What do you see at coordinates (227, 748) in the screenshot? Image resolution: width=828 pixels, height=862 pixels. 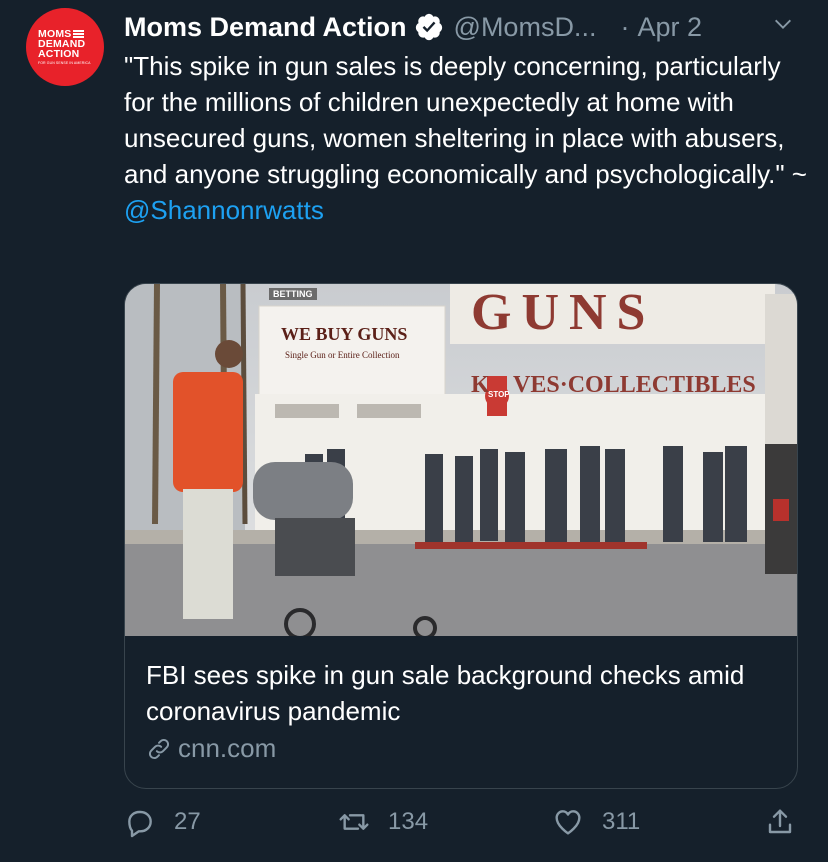 I see `card-domain-text: cnn.com` at bounding box center [227, 748].